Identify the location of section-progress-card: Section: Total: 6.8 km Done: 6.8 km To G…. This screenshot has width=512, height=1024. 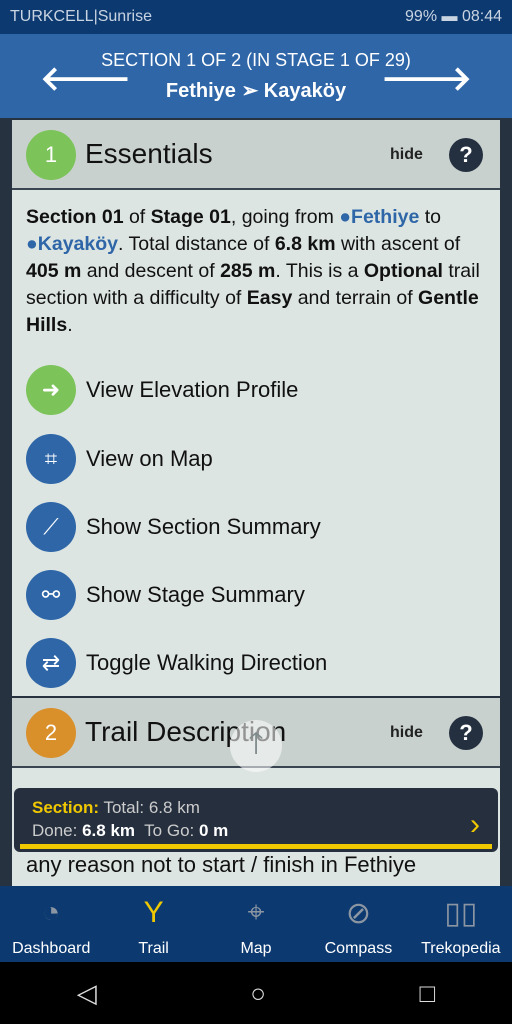
(256, 820).